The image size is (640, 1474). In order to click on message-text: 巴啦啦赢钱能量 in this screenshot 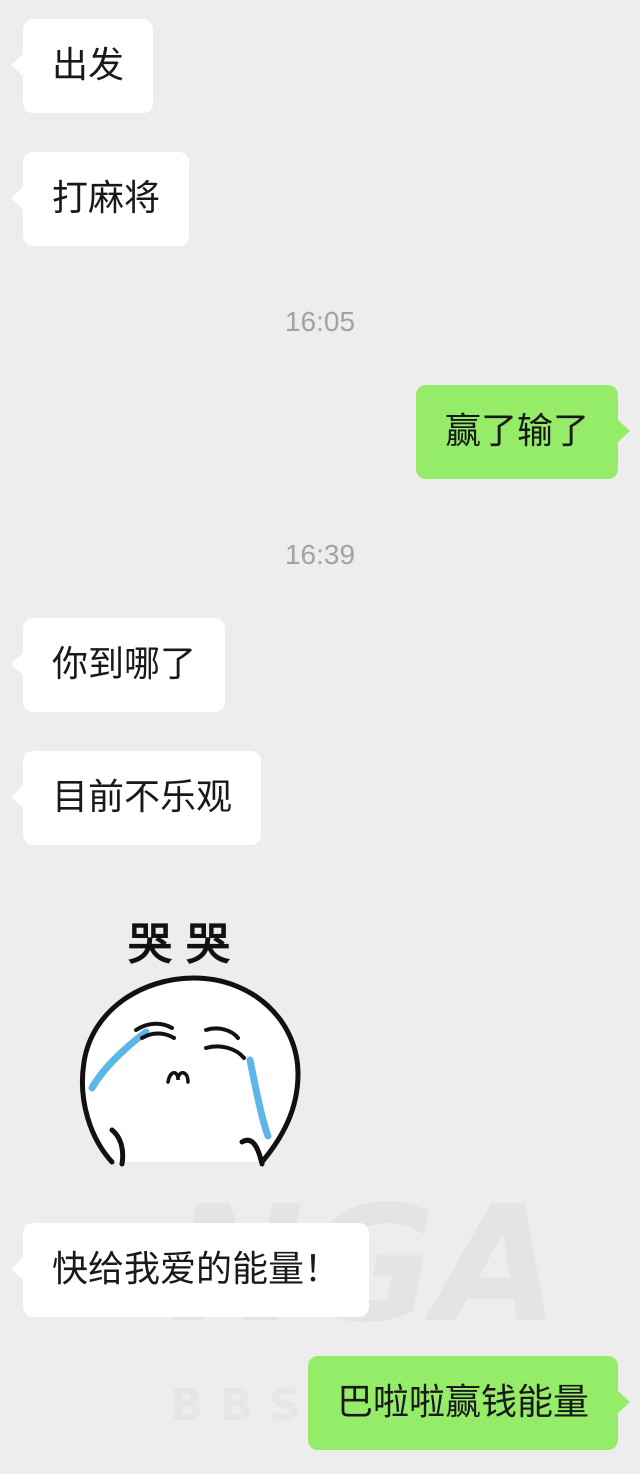, I will do `click(462, 1402)`.